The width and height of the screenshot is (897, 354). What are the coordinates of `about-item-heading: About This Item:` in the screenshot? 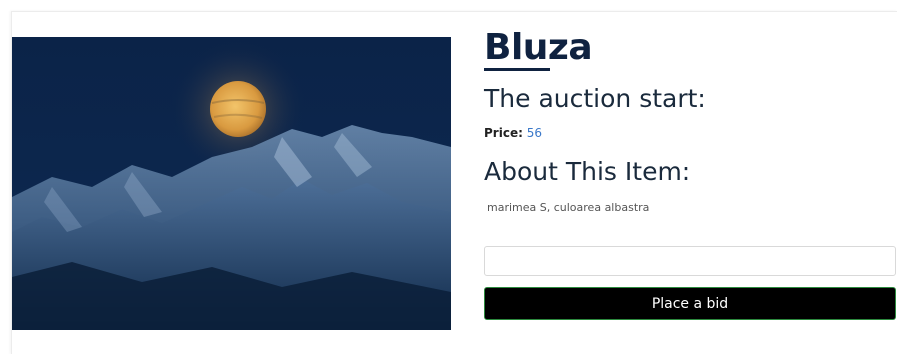 It's located at (587, 171).